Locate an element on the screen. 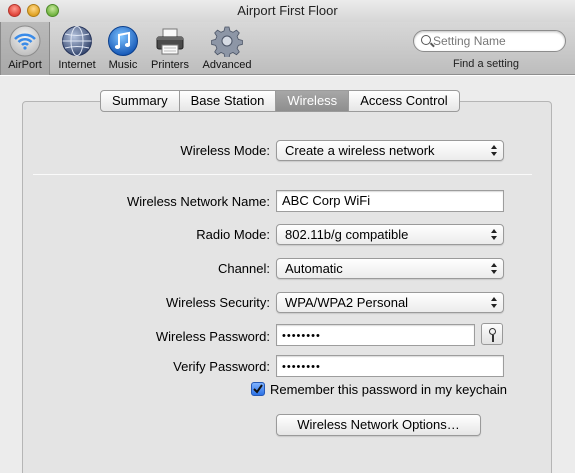 Image resolution: width=575 pixels, height=473 pixels. zoom-window-button is located at coordinates (52, 10).